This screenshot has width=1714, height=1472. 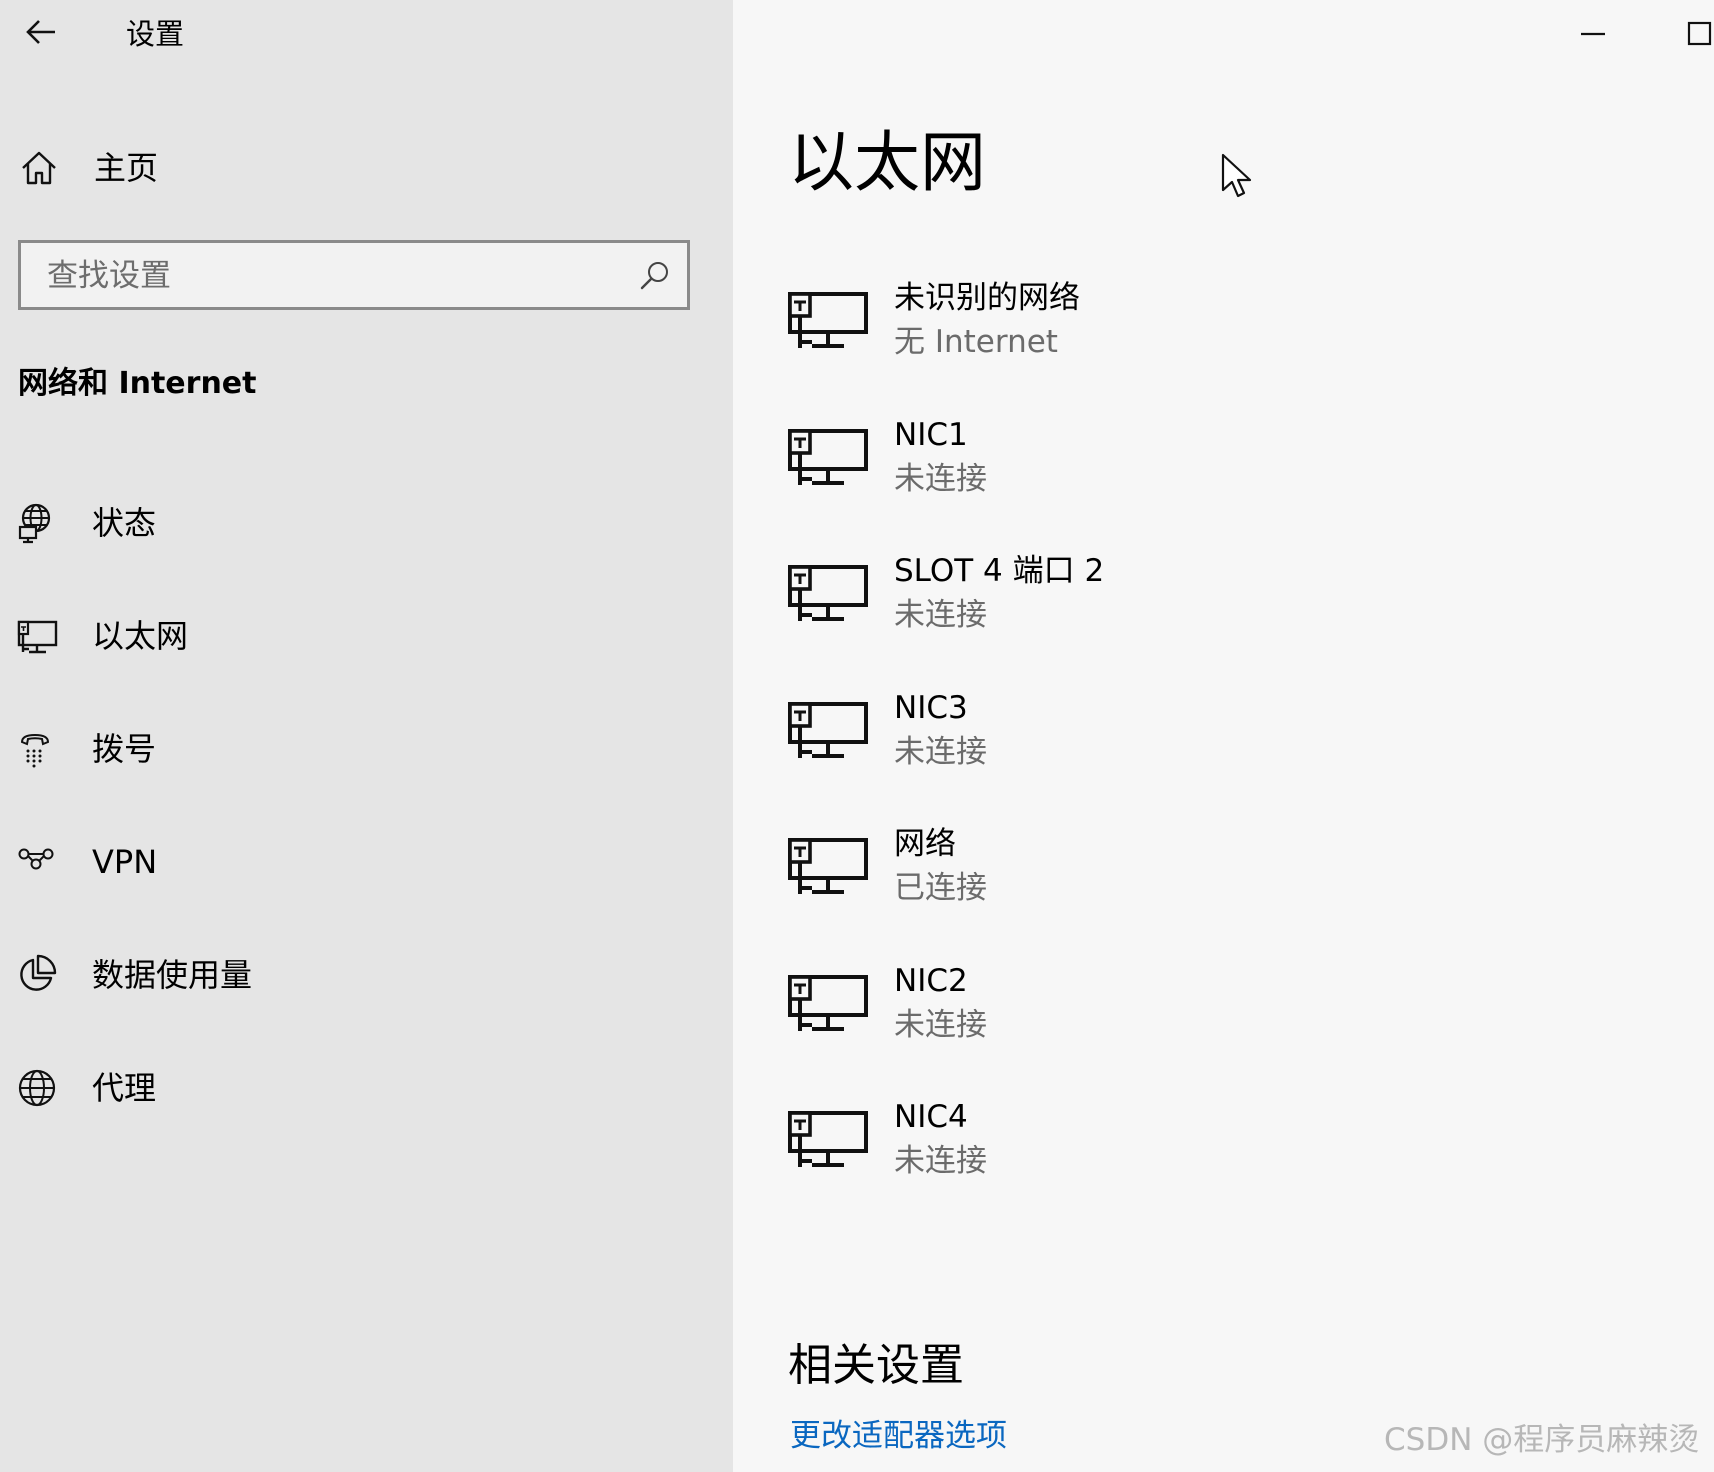 What do you see at coordinates (1046, 467) in the screenshot?
I see `network-item: NIC1 未连接` at bounding box center [1046, 467].